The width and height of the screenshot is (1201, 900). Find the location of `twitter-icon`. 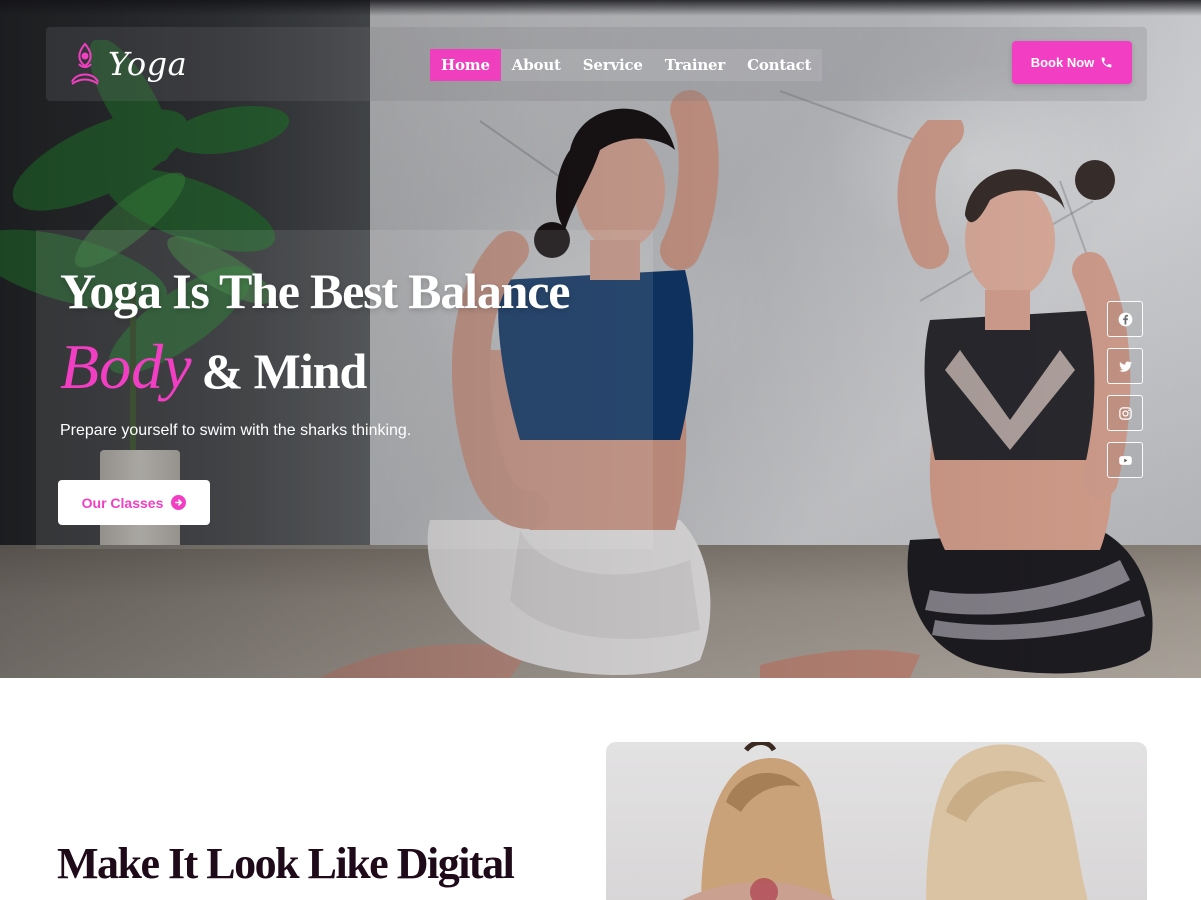

twitter-icon is located at coordinates (1125, 366).